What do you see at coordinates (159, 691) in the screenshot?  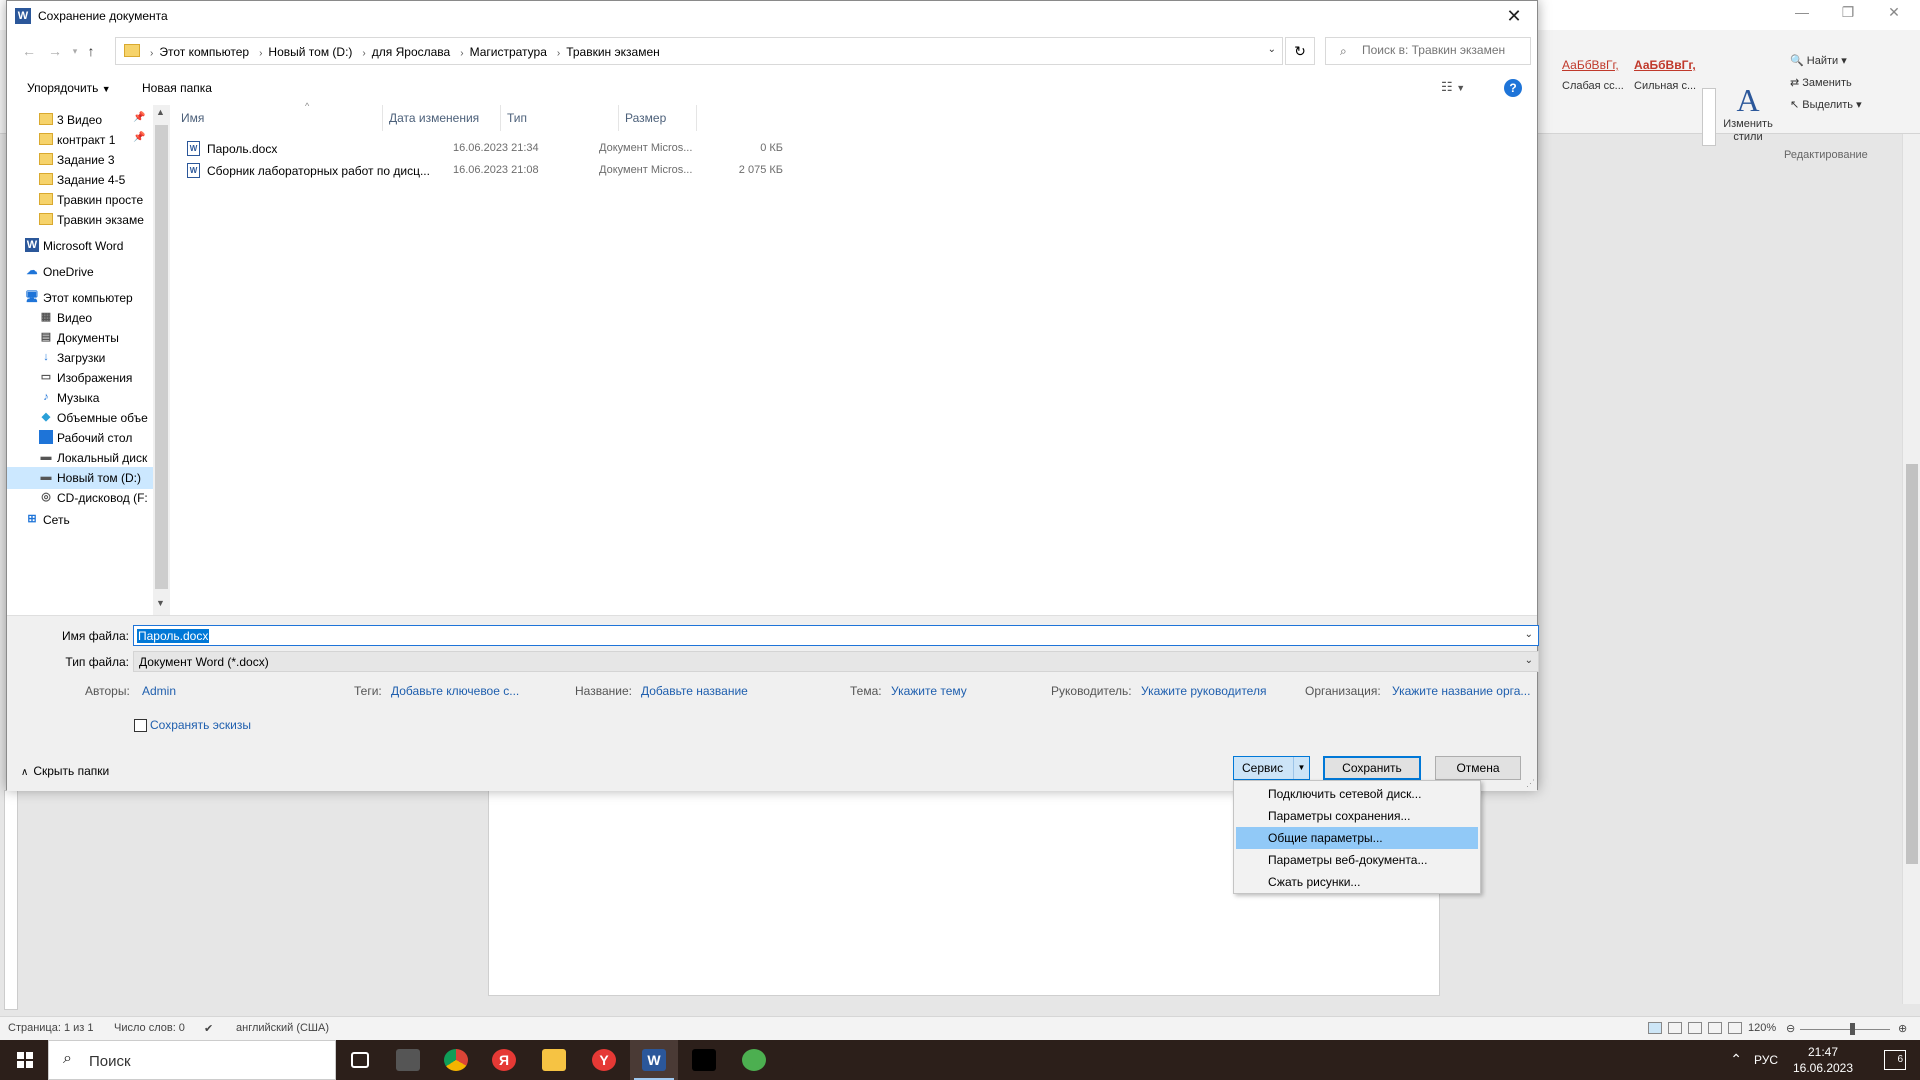 I see `authors-field: Admin` at bounding box center [159, 691].